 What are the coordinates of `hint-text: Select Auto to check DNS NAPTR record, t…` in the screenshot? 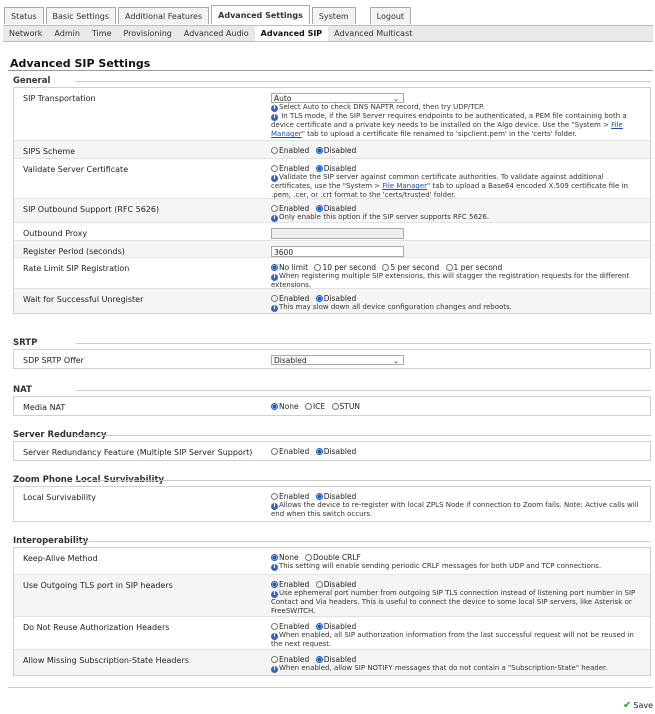 It's located at (382, 107).